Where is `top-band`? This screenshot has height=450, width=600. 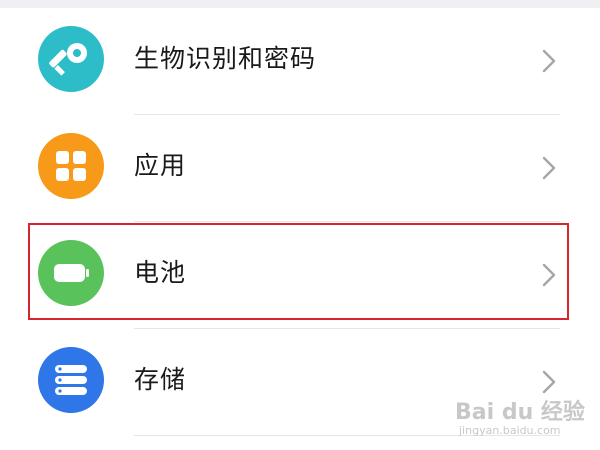 top-band is located at coordinates (300, 4).